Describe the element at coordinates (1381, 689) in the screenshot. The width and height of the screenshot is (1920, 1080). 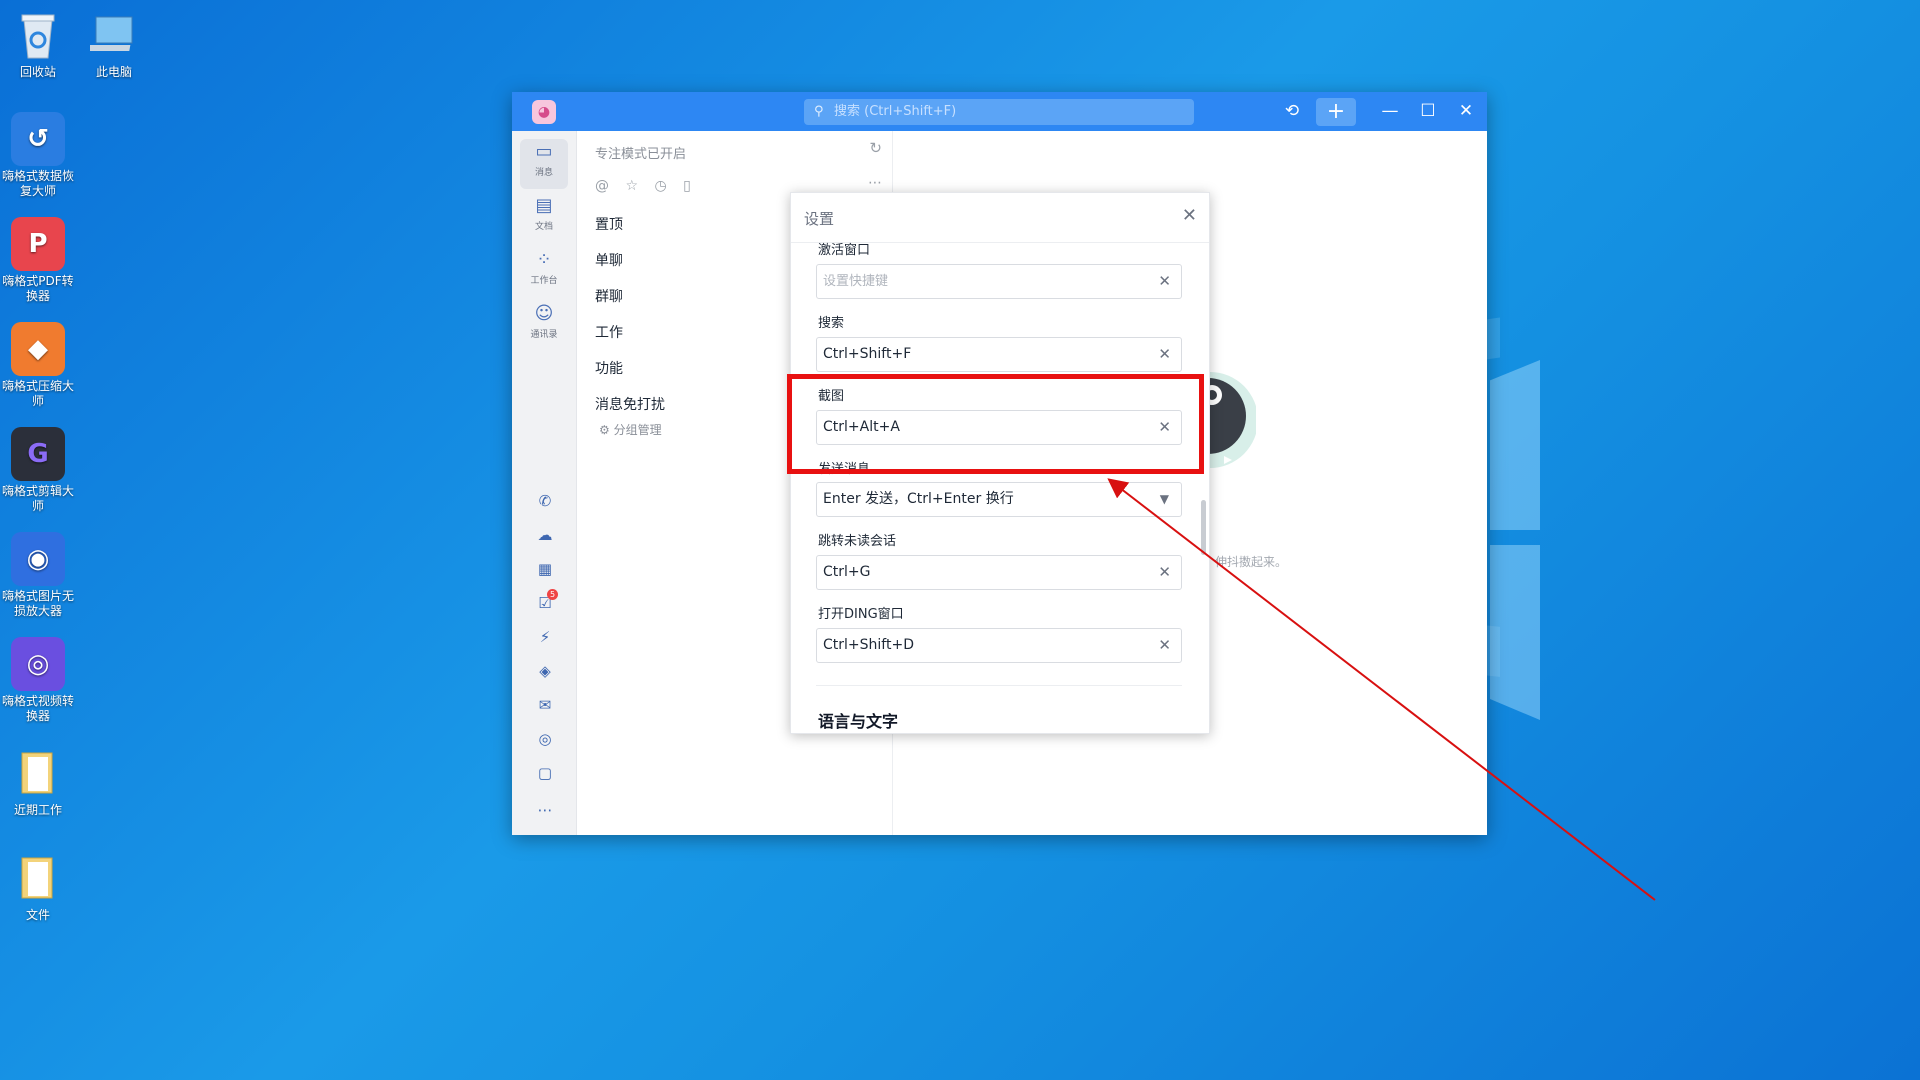
I see `annotation-arrow` at that location.